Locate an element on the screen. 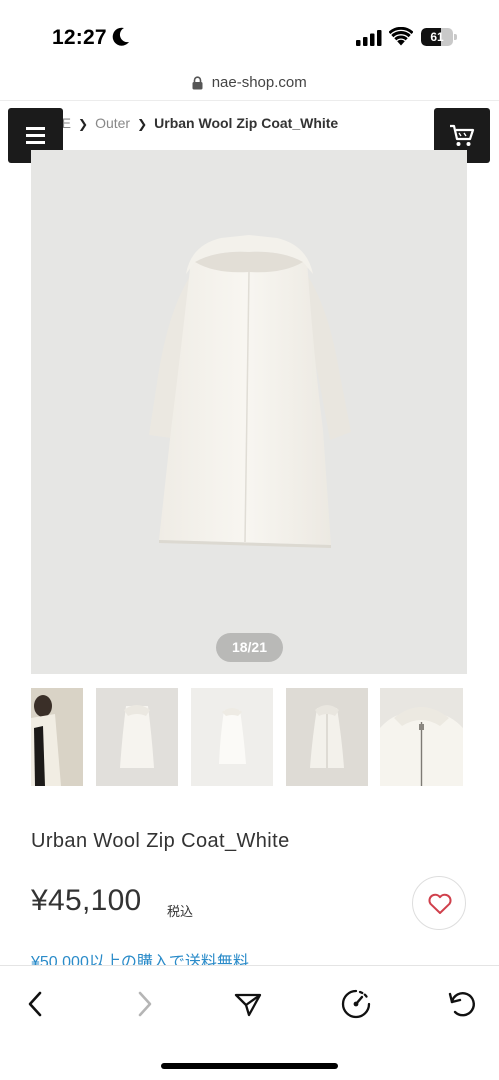 This screenshot has height=1080, width=499. cellular-signal-icon is located at coordinates (369, 38).